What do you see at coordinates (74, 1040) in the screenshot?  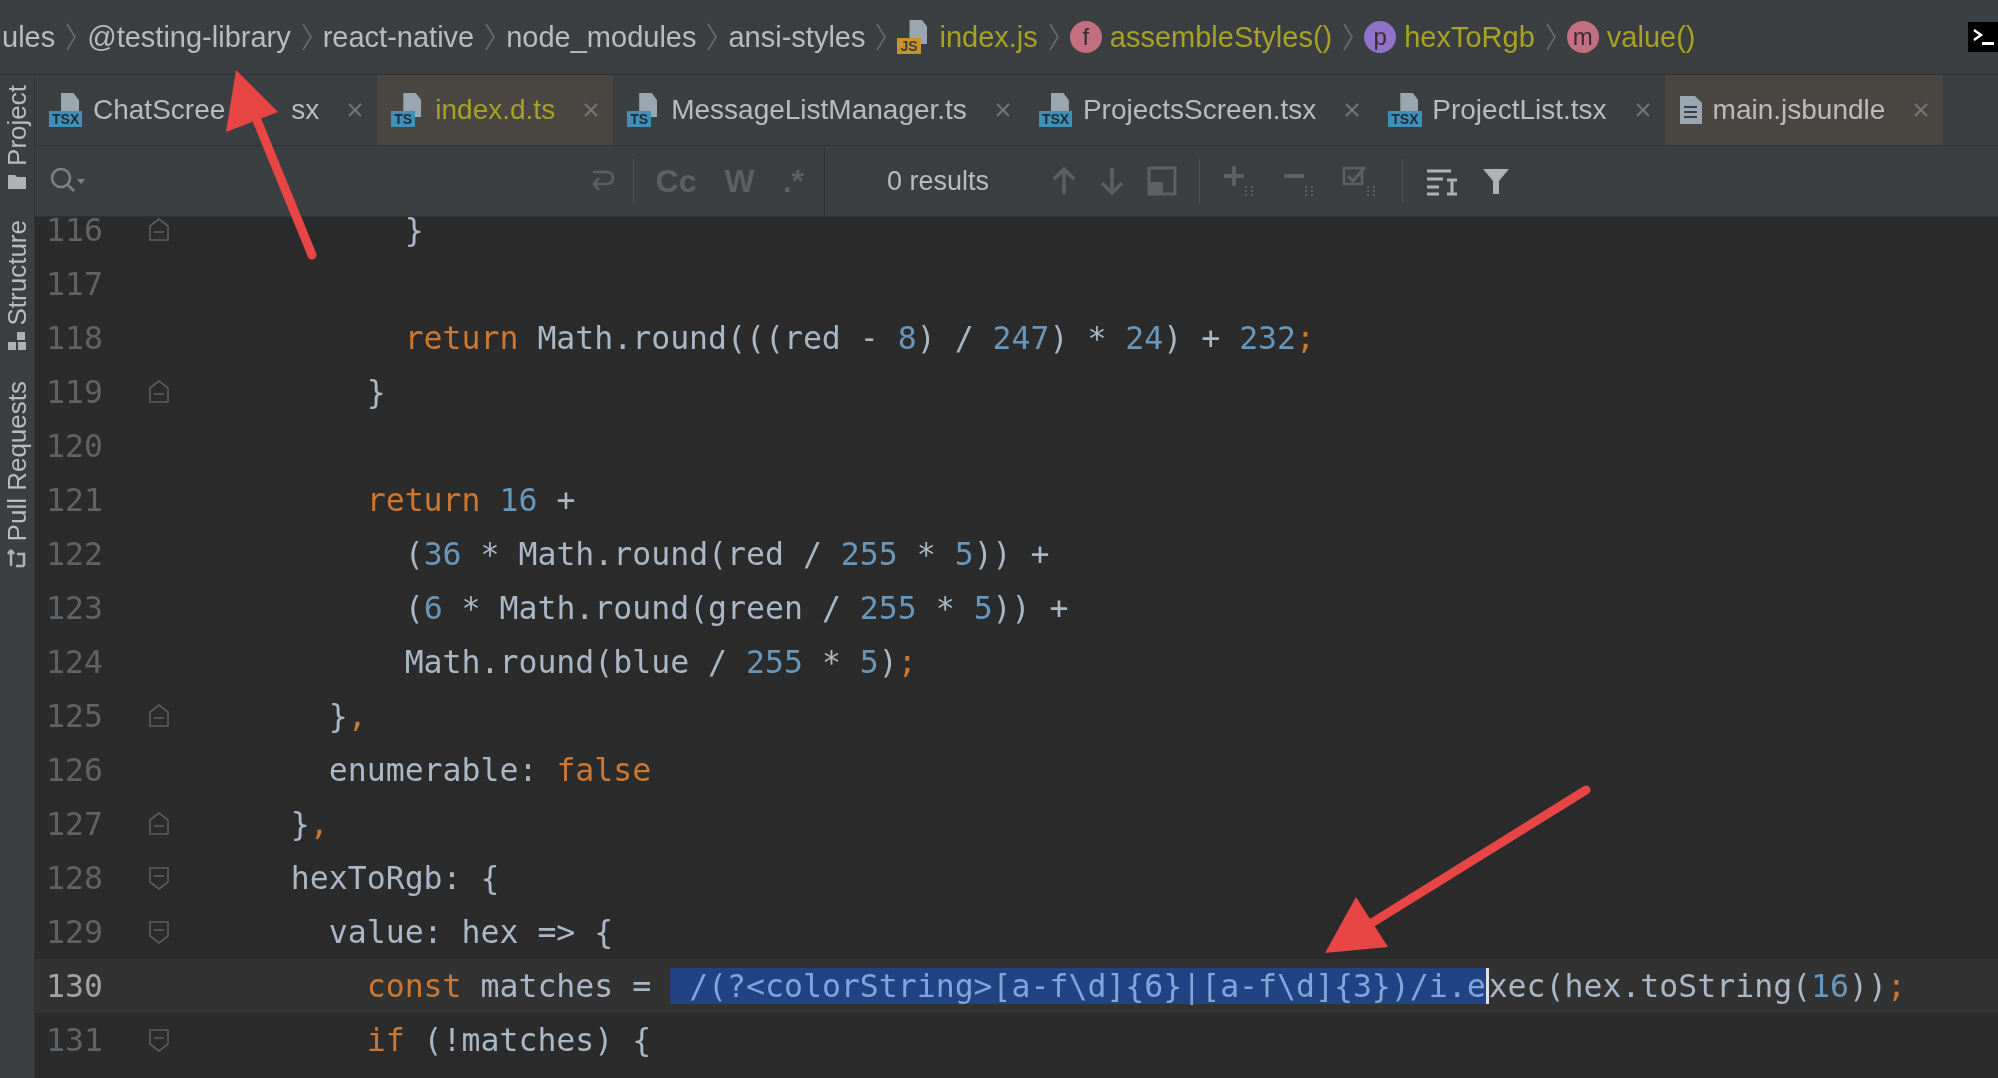 I see `line-number: 131` at bounding box center [74, 1040].